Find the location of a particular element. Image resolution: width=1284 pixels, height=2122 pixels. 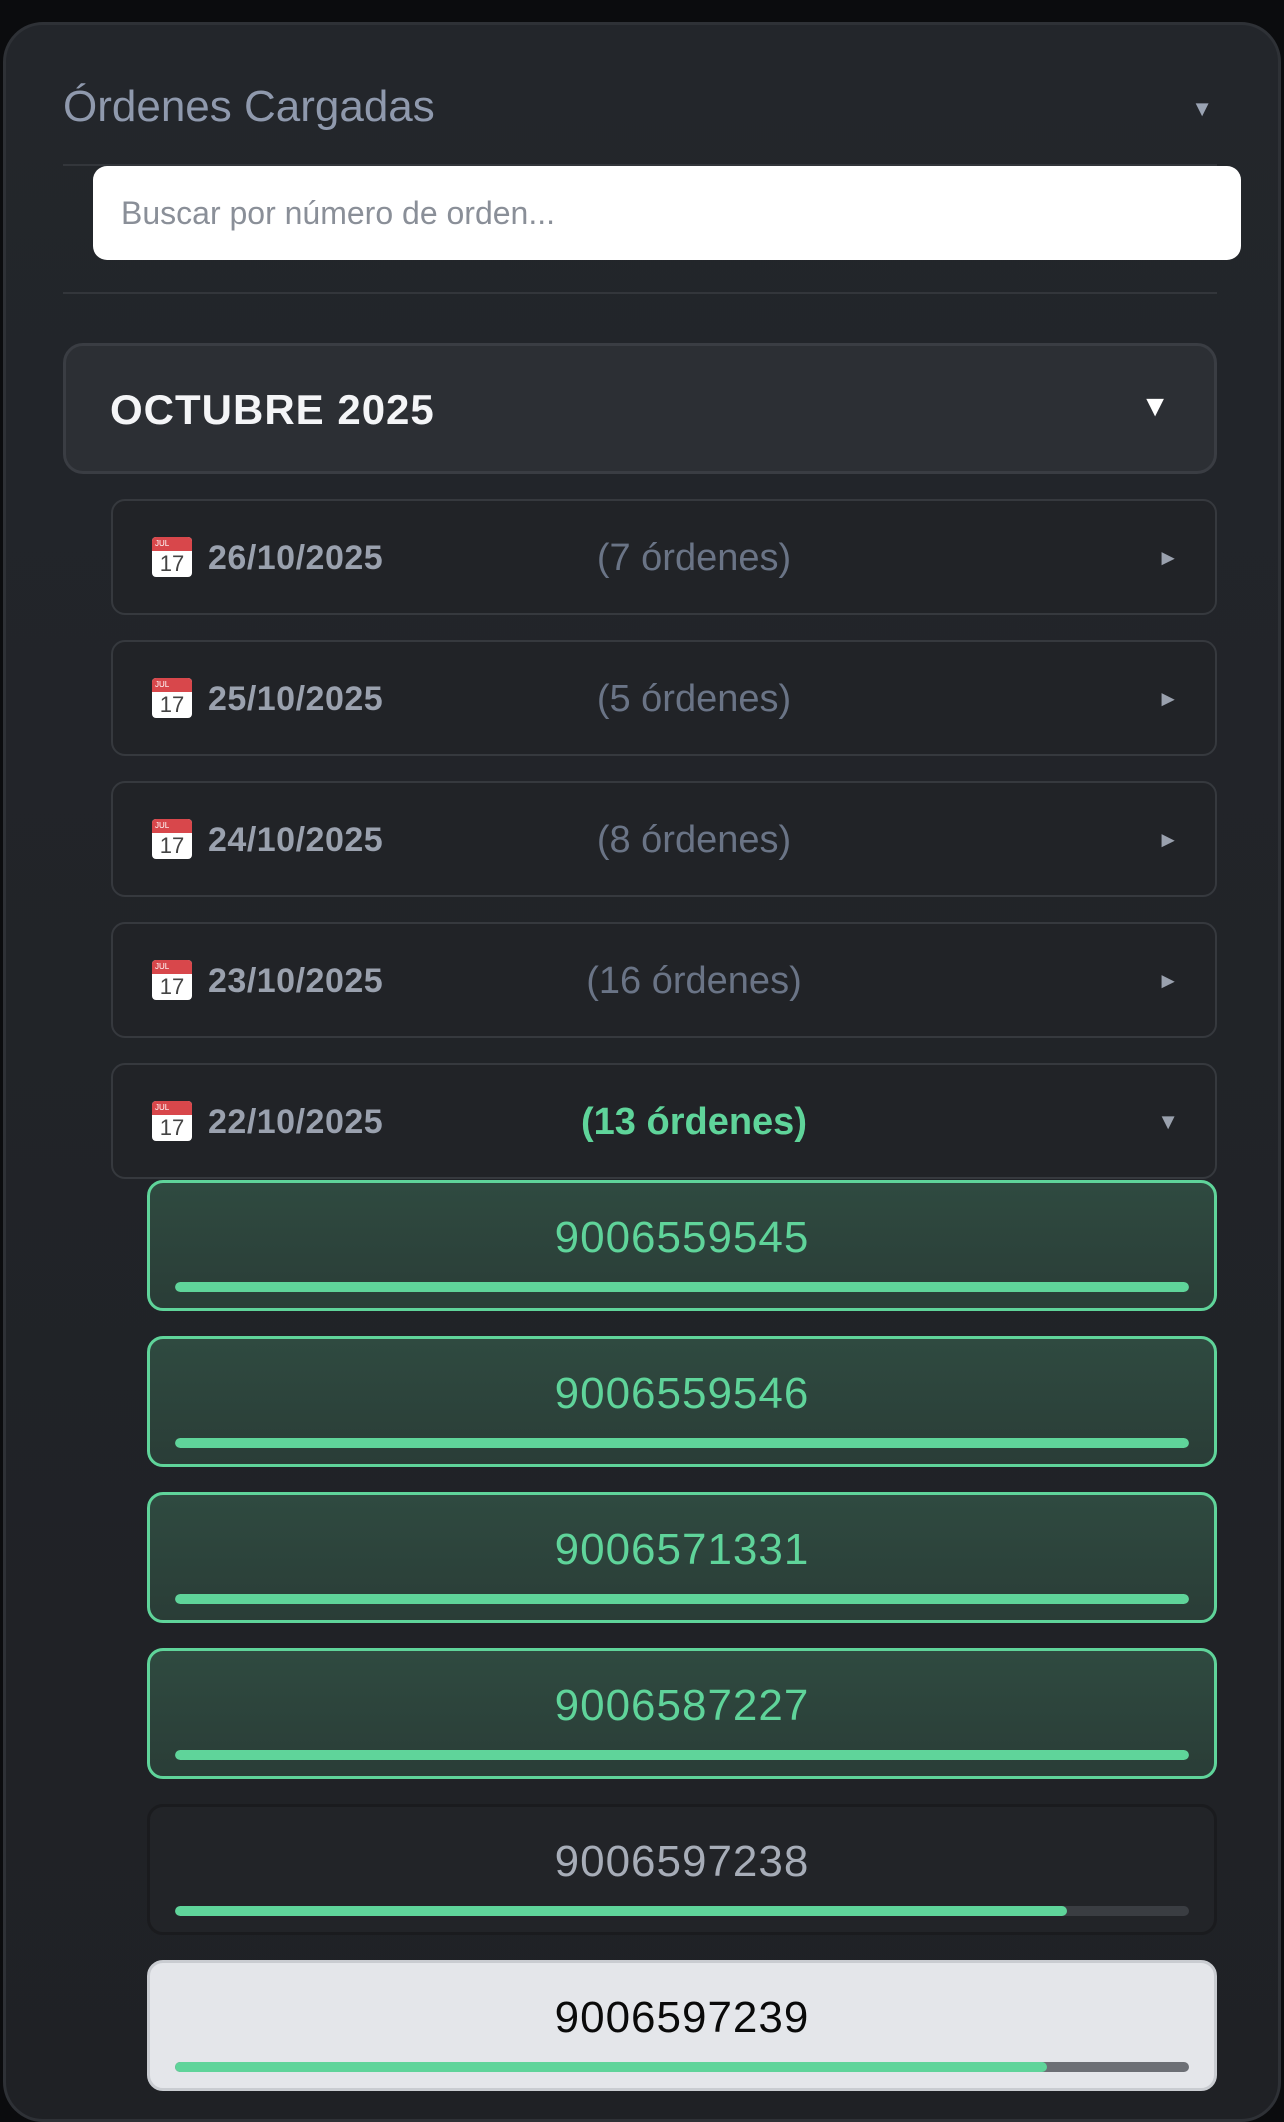

day-order-count: (7 órdenes) is located at coordinates (694, 558).